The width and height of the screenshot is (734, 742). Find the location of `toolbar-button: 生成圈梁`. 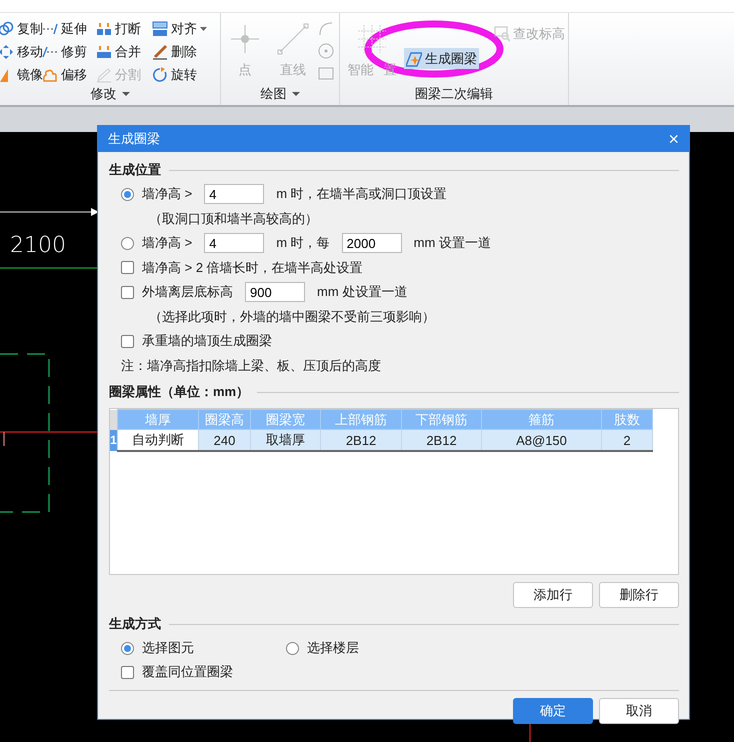

toolbar-button: 生成圈梁 is located at coordinates (441, 58).